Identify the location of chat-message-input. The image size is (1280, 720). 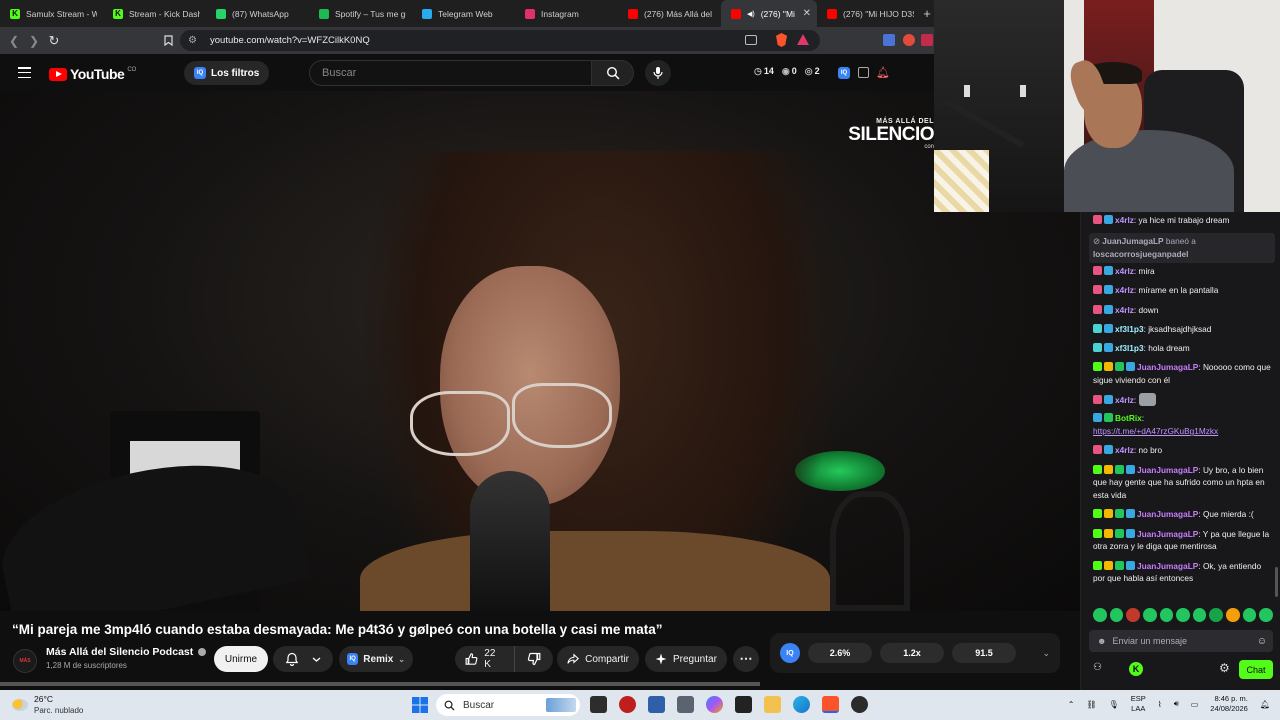
(1184, 641).